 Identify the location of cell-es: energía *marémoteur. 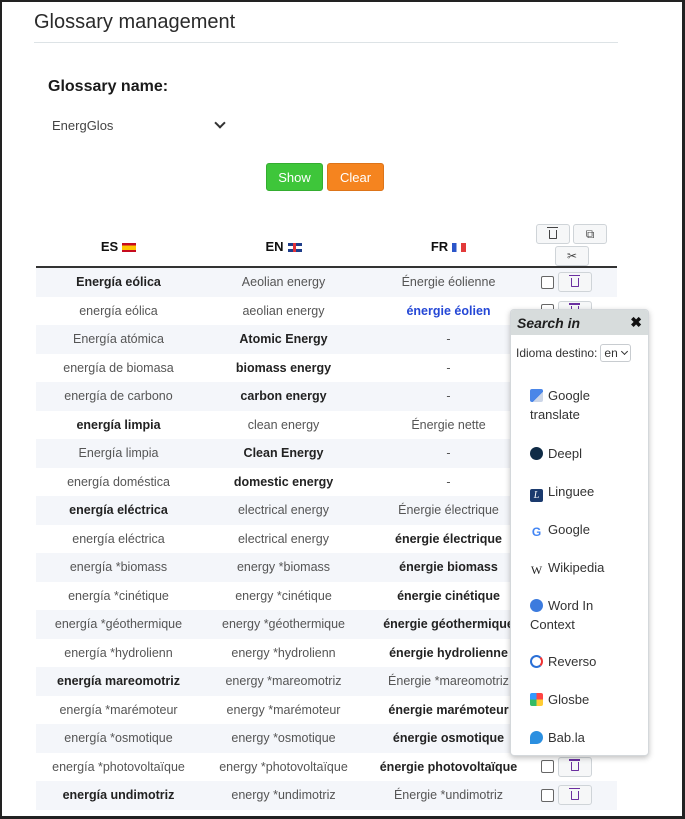
(118, 709).